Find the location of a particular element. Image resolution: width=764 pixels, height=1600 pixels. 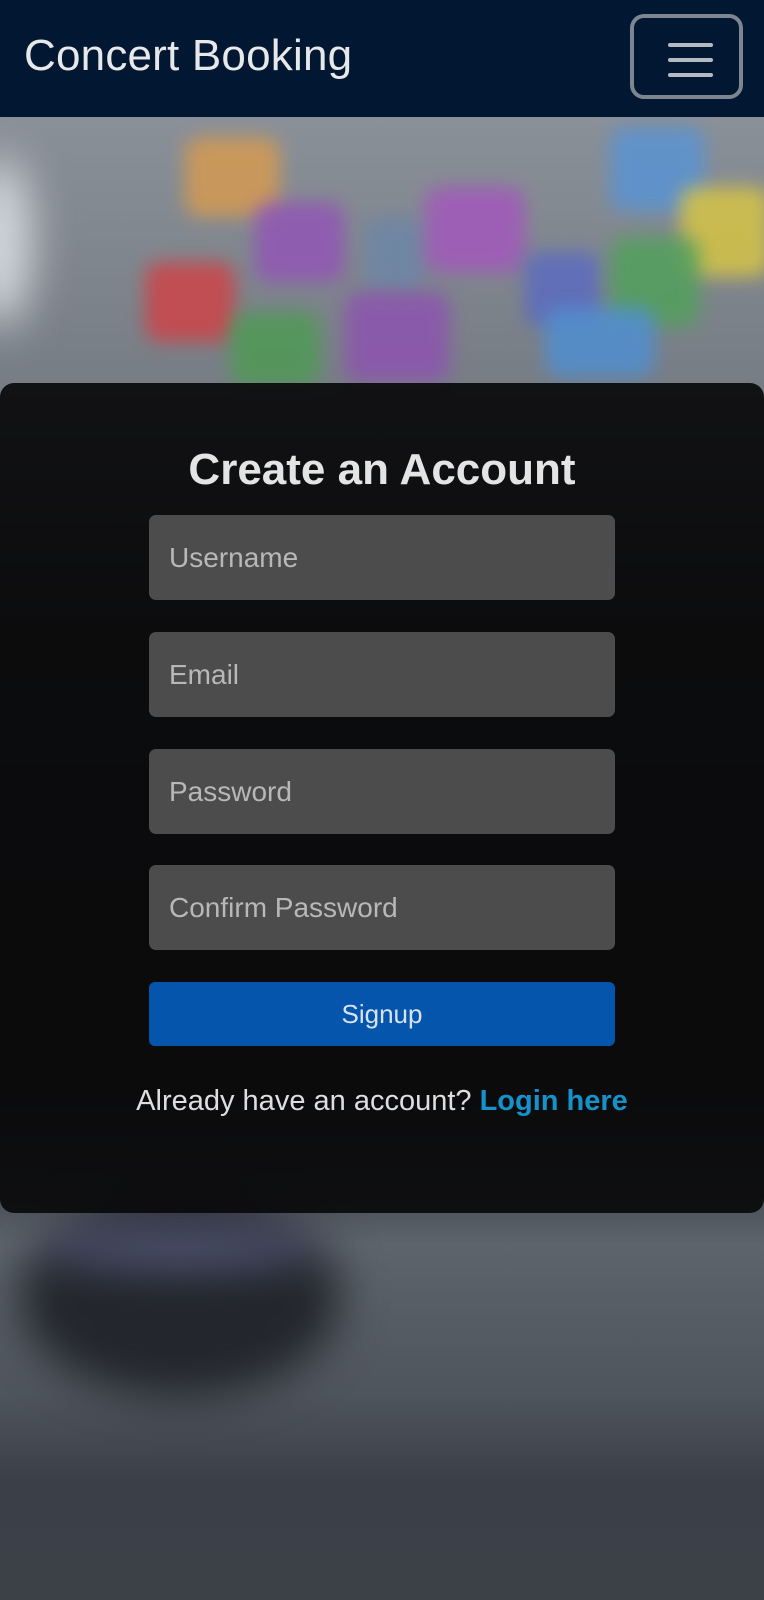

login-prompt-line: Already have an account? Login here is located at coordinates (382, 1101).